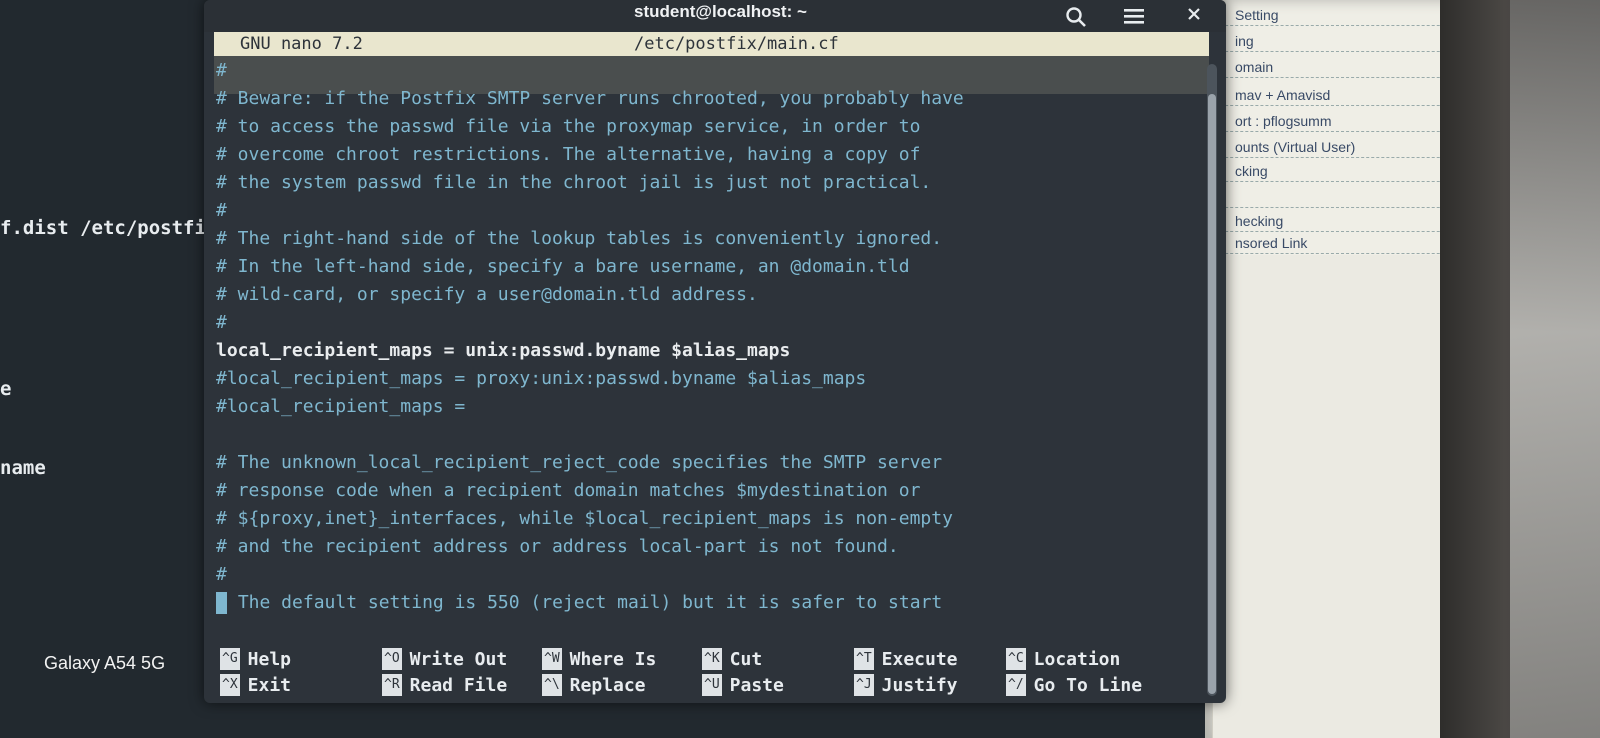 Image resolution: width=1600 pixels, height=738 pixels. What do you see at coordinates (1340, 221) in the screenshot?
I see `doc-row: hecking` at bounding box center [1340, 221].